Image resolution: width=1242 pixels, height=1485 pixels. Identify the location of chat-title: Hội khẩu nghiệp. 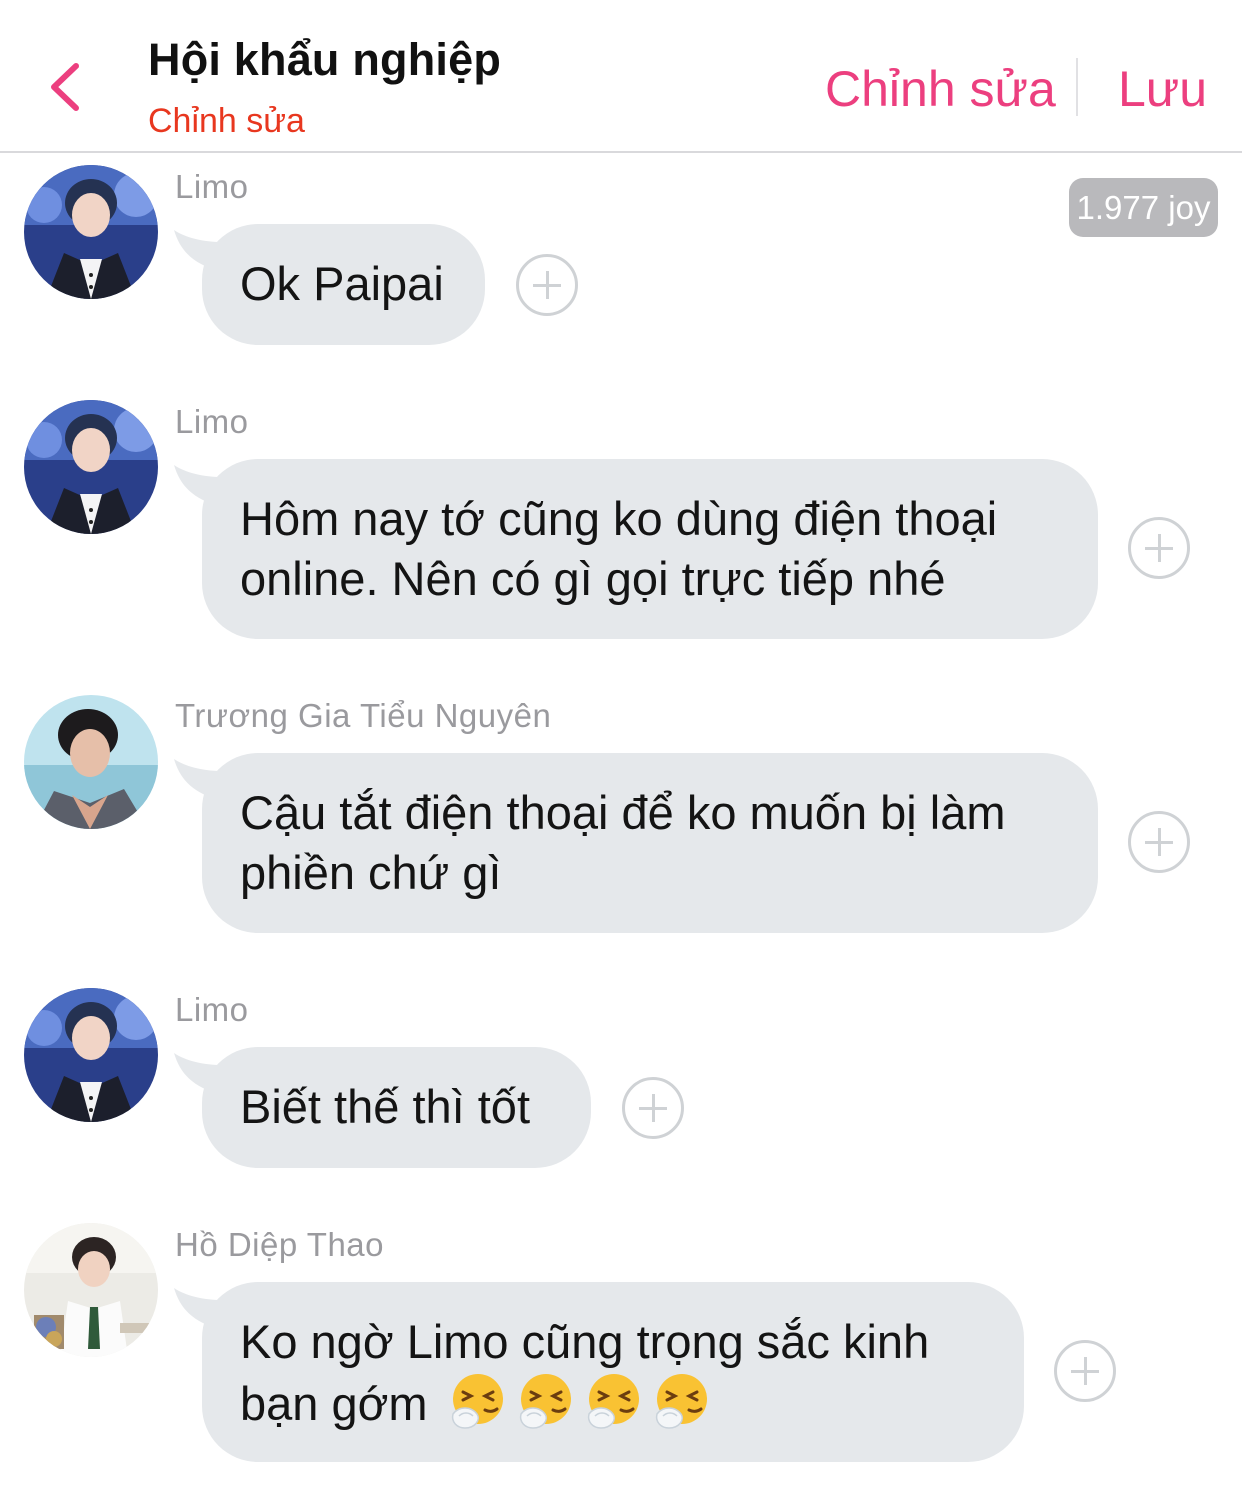
(325, 59).